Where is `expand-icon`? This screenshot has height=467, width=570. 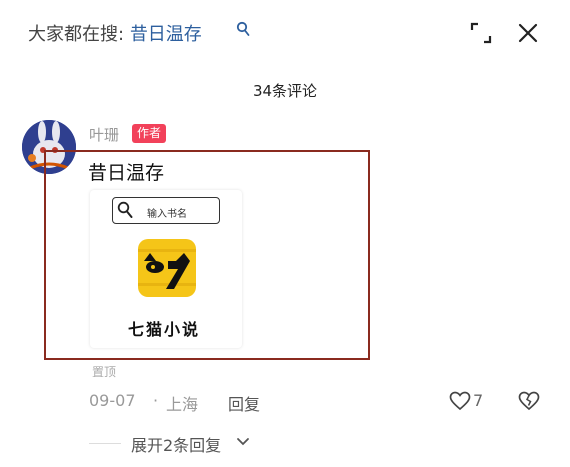
expand-icon is located at coordinates (481, 33).